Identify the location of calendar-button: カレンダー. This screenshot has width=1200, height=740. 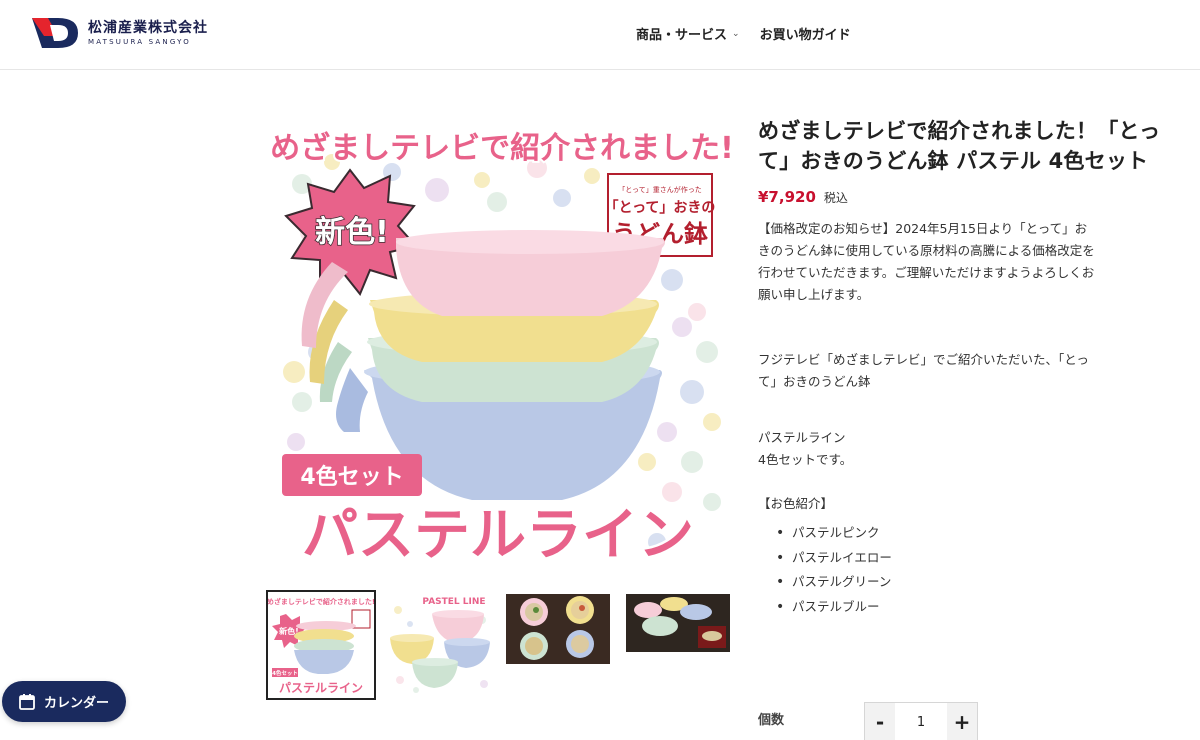
(64, 701).